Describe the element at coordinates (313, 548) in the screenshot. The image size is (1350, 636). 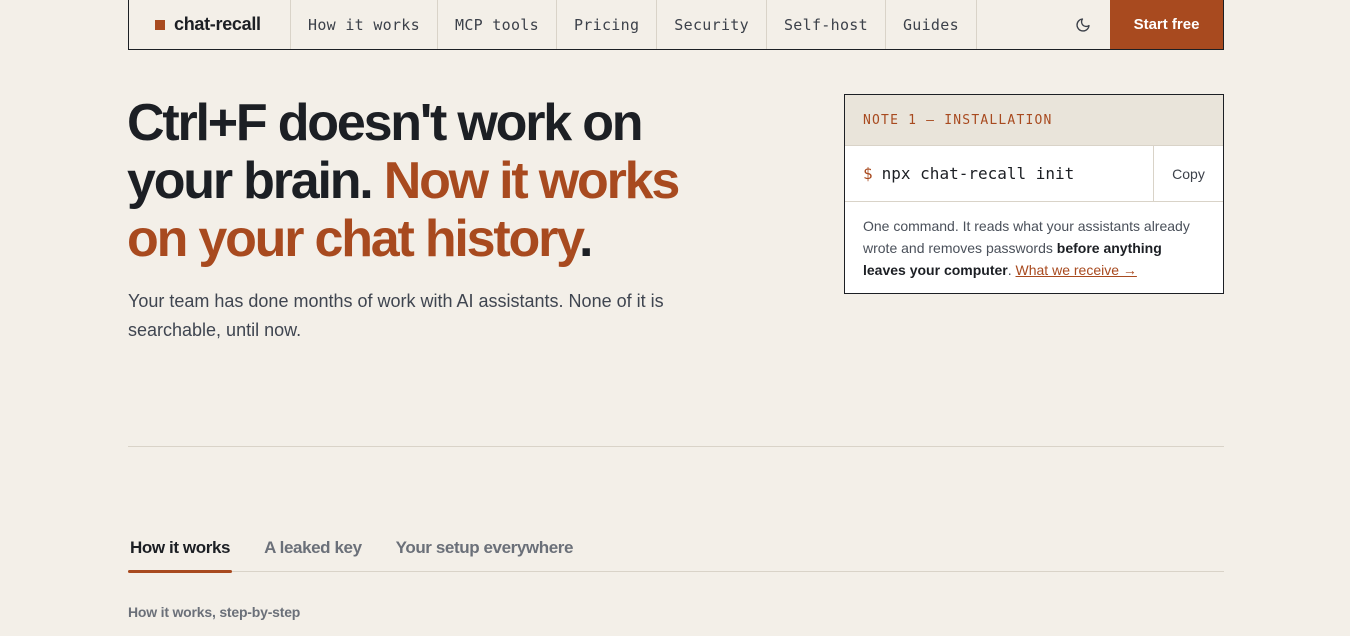
I see `tab-a-leaked-key: A leaked key` at that location.